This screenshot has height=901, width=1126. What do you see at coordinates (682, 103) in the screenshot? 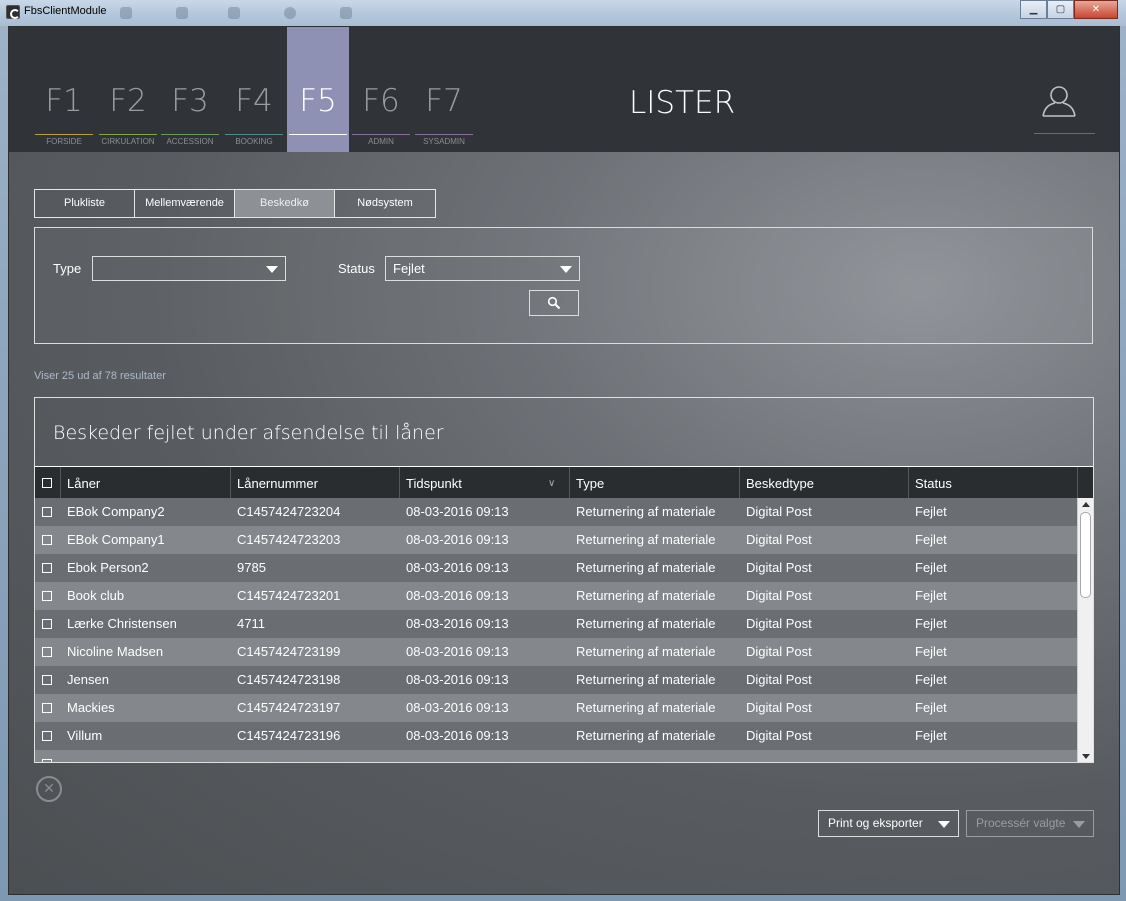
I see `page-title: LISTER` at bounding box center [682, 103].